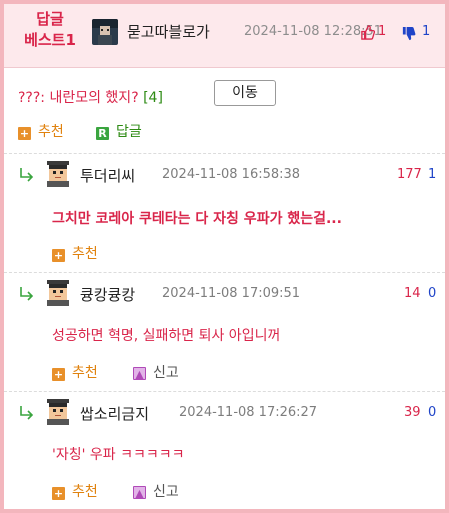  What do you see at coordinates (382, 31) in the screenshot?
I see `best-up-count: 1` at bounding box center [382, 31].